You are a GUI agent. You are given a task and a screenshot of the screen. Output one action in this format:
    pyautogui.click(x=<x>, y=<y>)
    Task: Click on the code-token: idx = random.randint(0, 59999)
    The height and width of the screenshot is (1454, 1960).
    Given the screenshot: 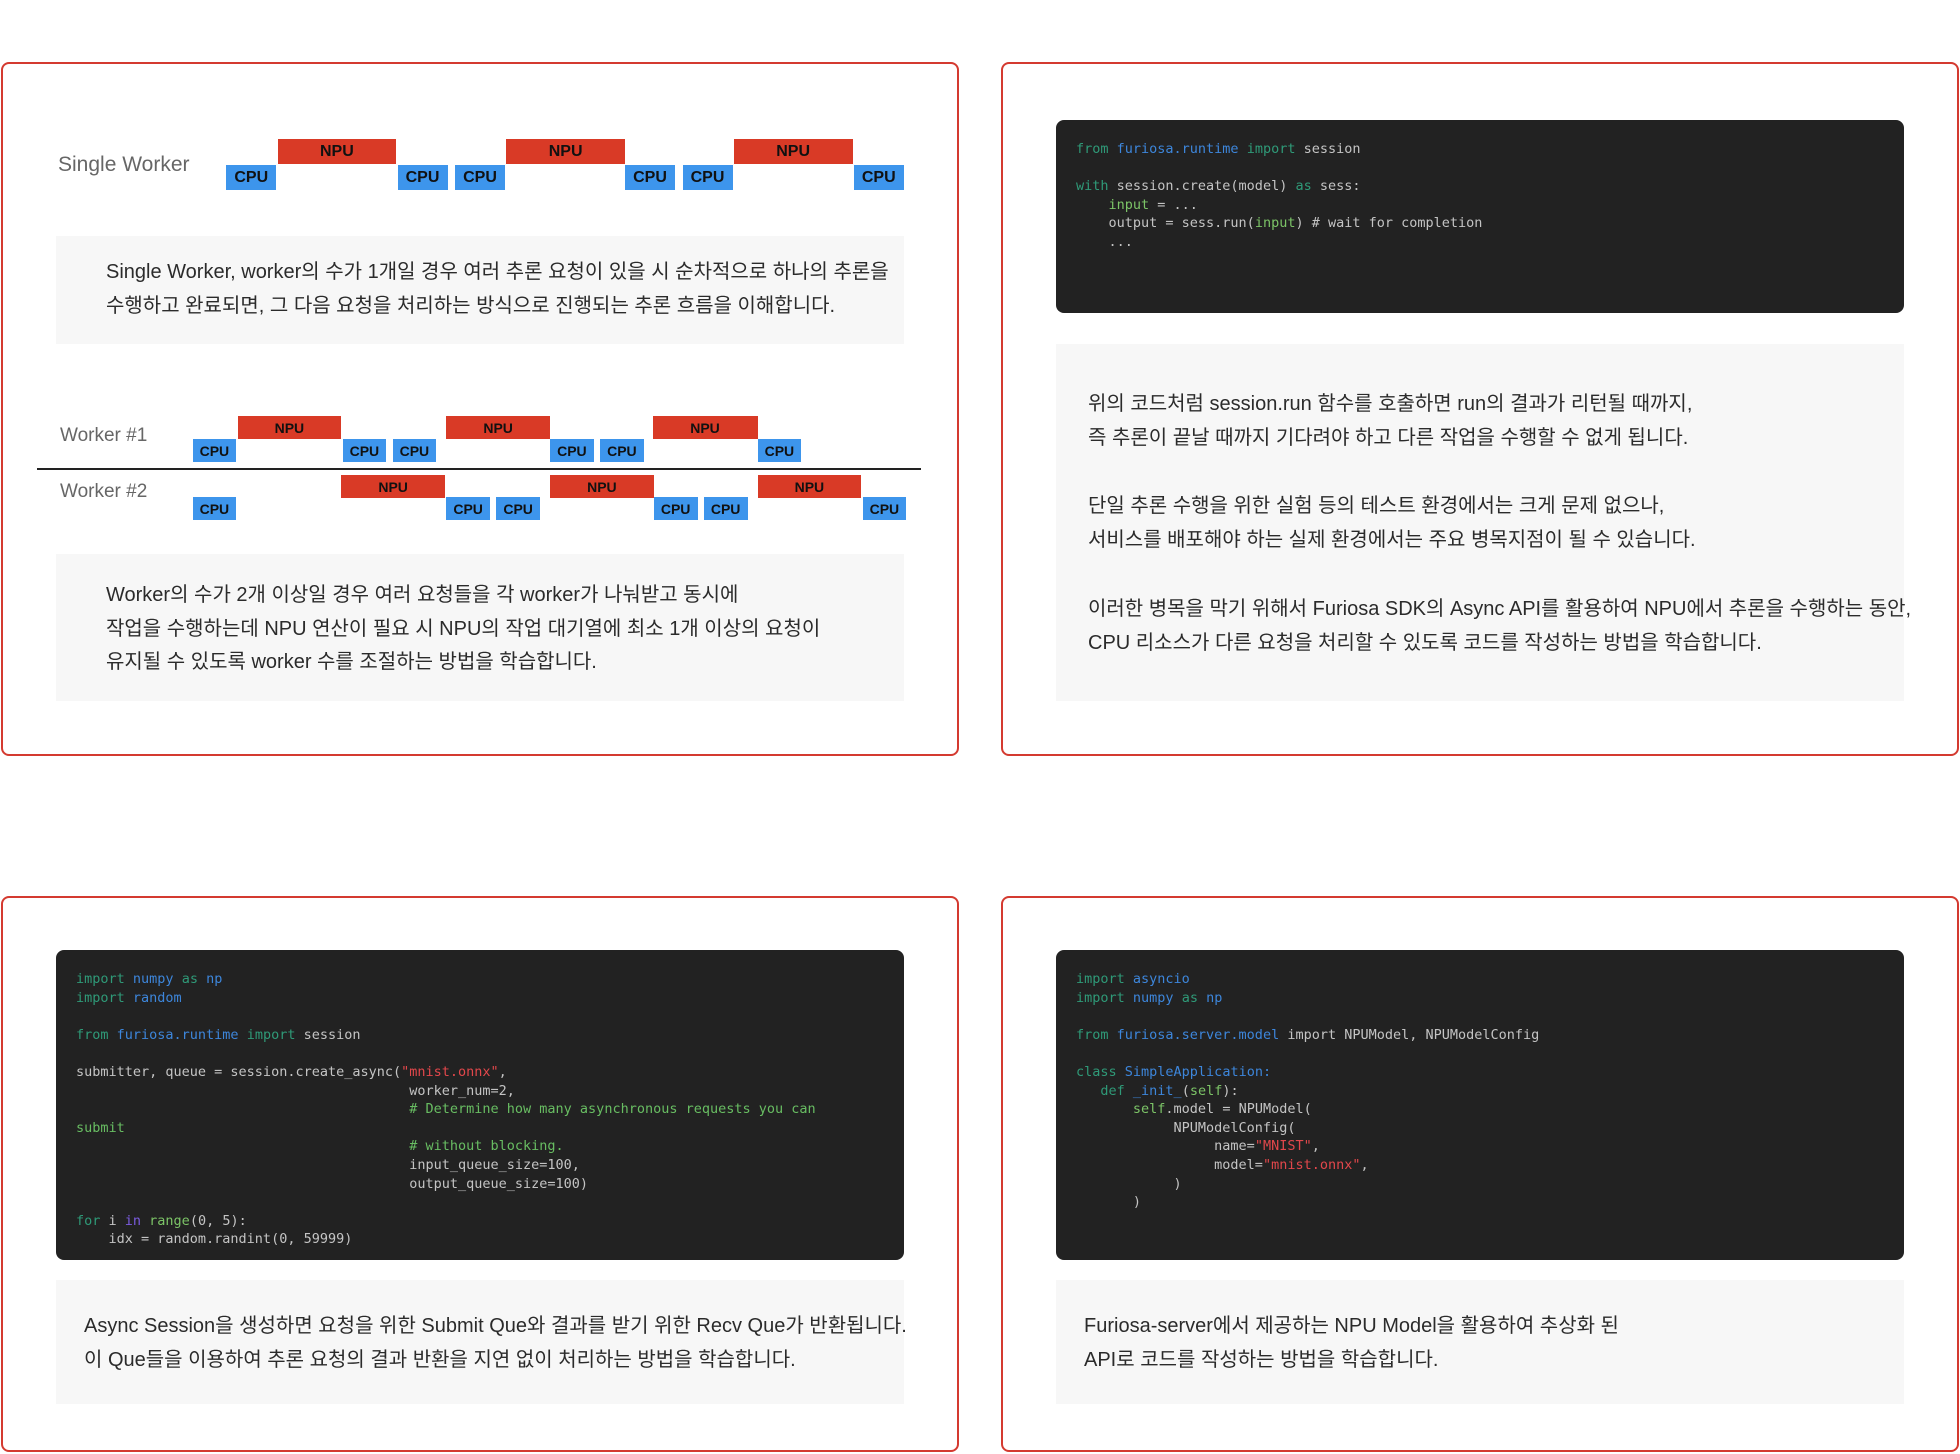 What is the action you would take?
    pyautogui.click(x=214, y=1239)
    